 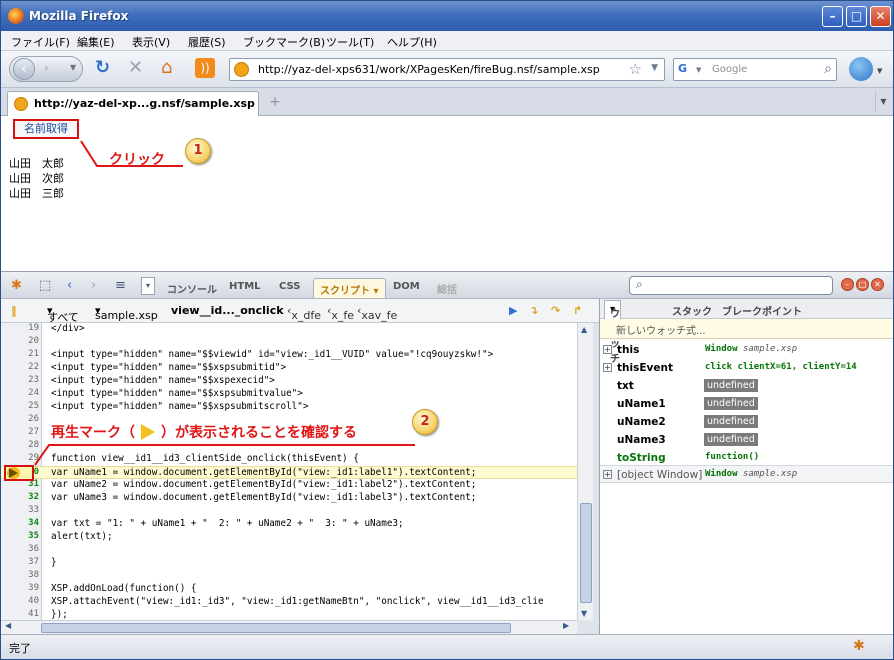 What do you see at coordinates (289, 563) in the screenshot?
I see `code-line: 37}` at bounding box center [289, 563].